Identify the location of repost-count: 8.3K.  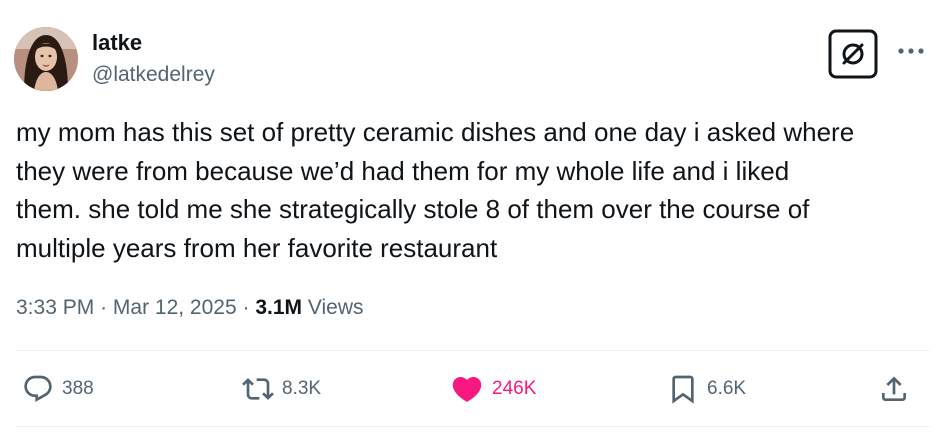
(302, 388).